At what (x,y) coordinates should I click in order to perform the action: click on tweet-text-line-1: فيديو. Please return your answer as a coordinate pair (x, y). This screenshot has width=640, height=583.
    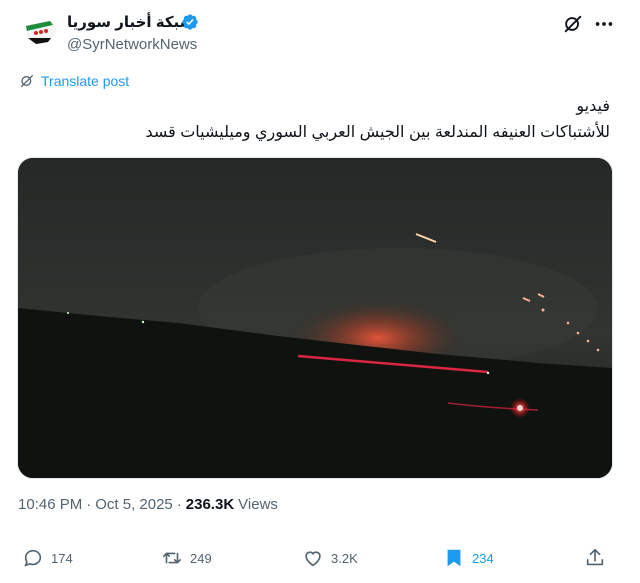
    Looking at the image, I should click on (593, 106).